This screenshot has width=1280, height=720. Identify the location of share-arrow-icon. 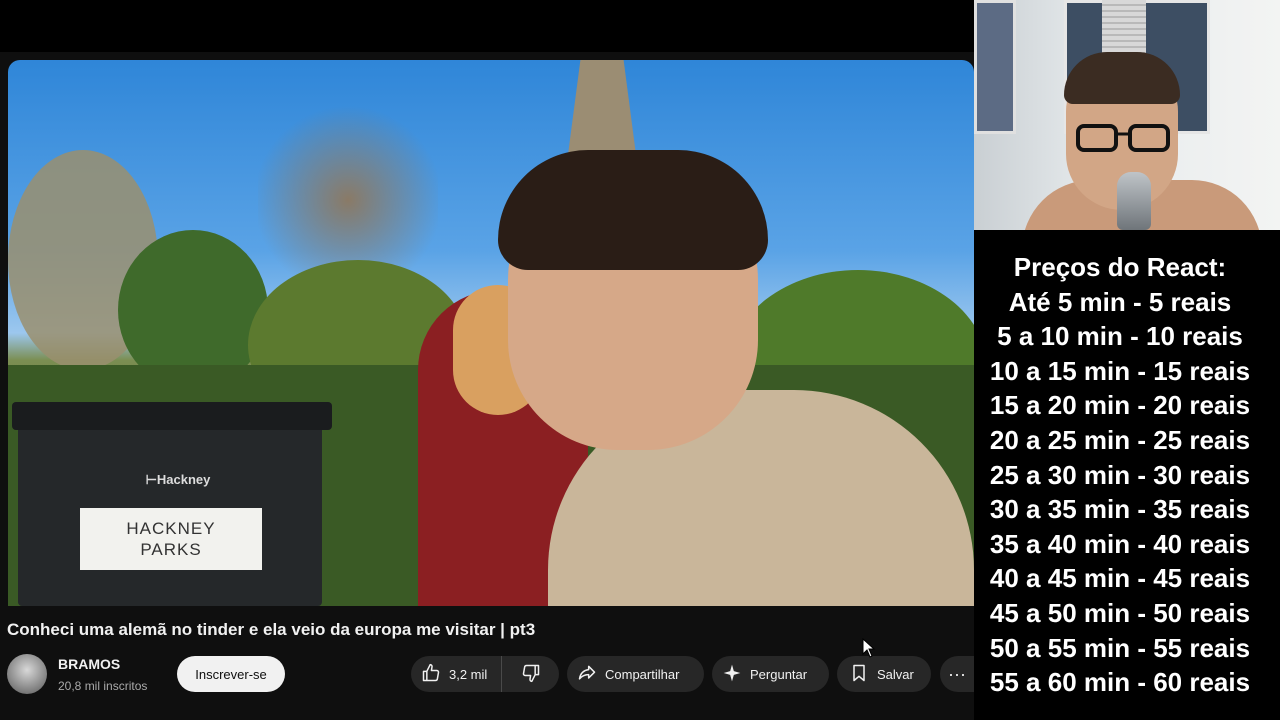
(587, 674).